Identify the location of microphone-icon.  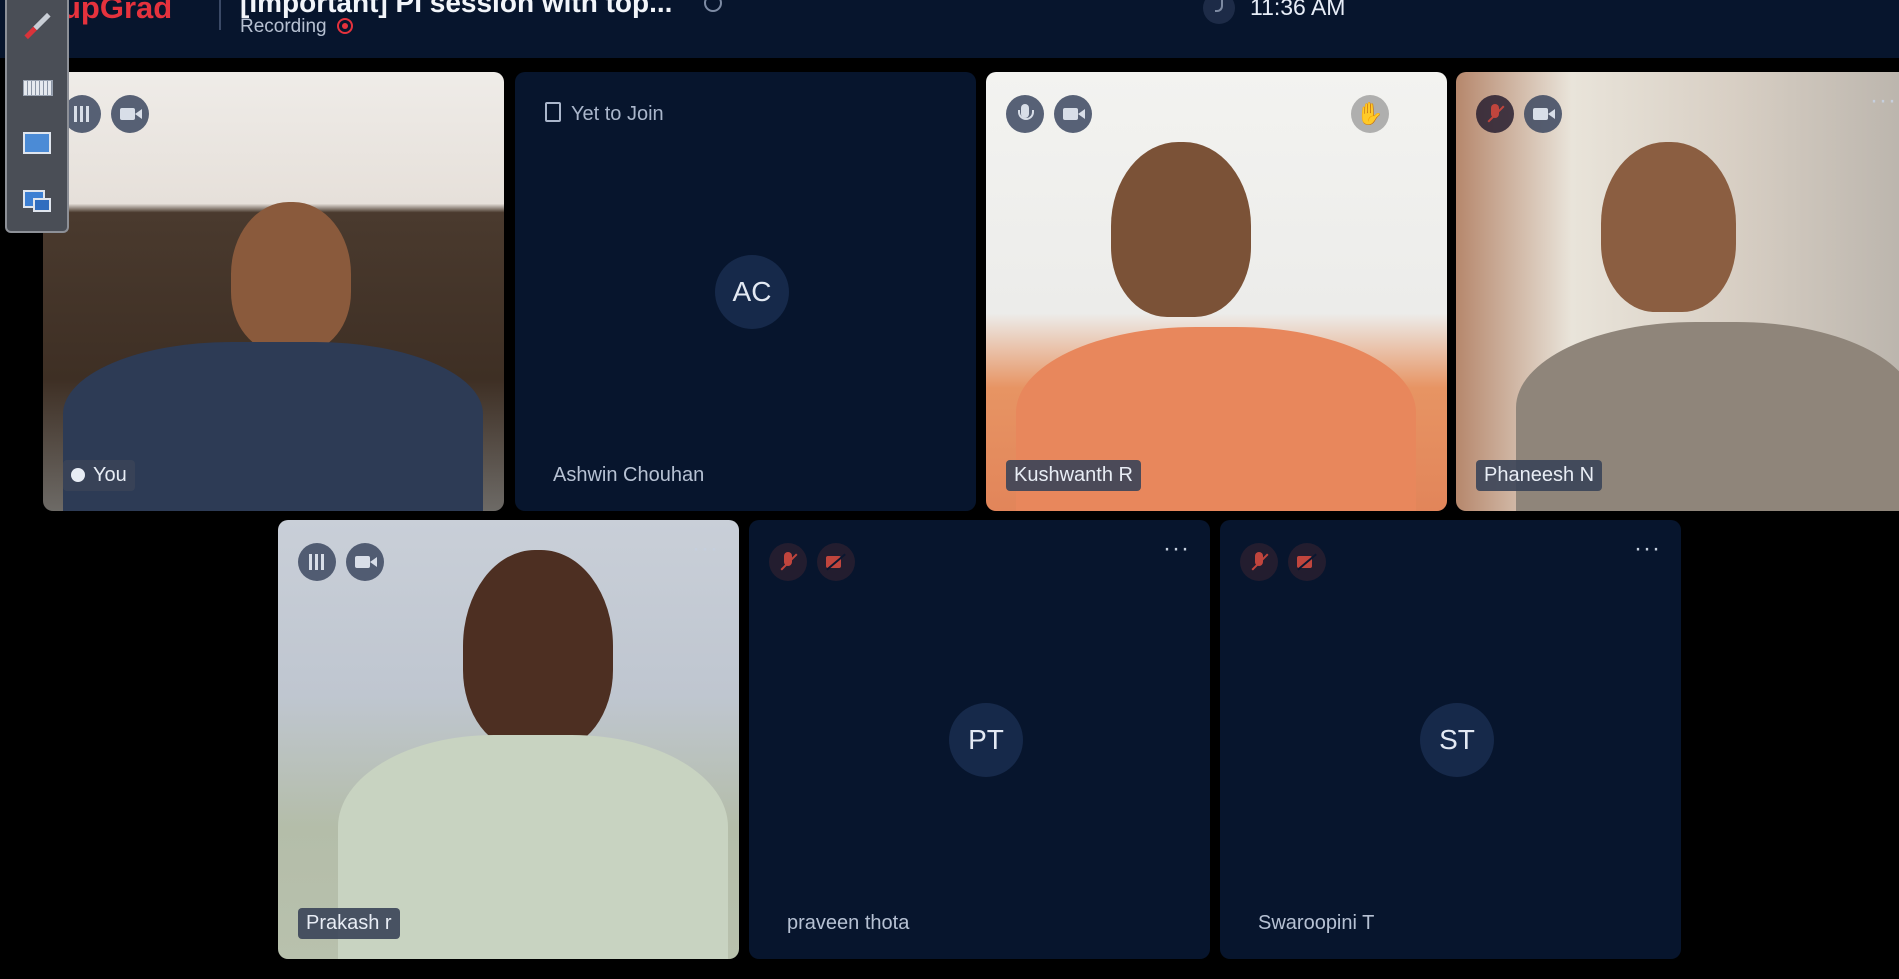
(1025, 114).